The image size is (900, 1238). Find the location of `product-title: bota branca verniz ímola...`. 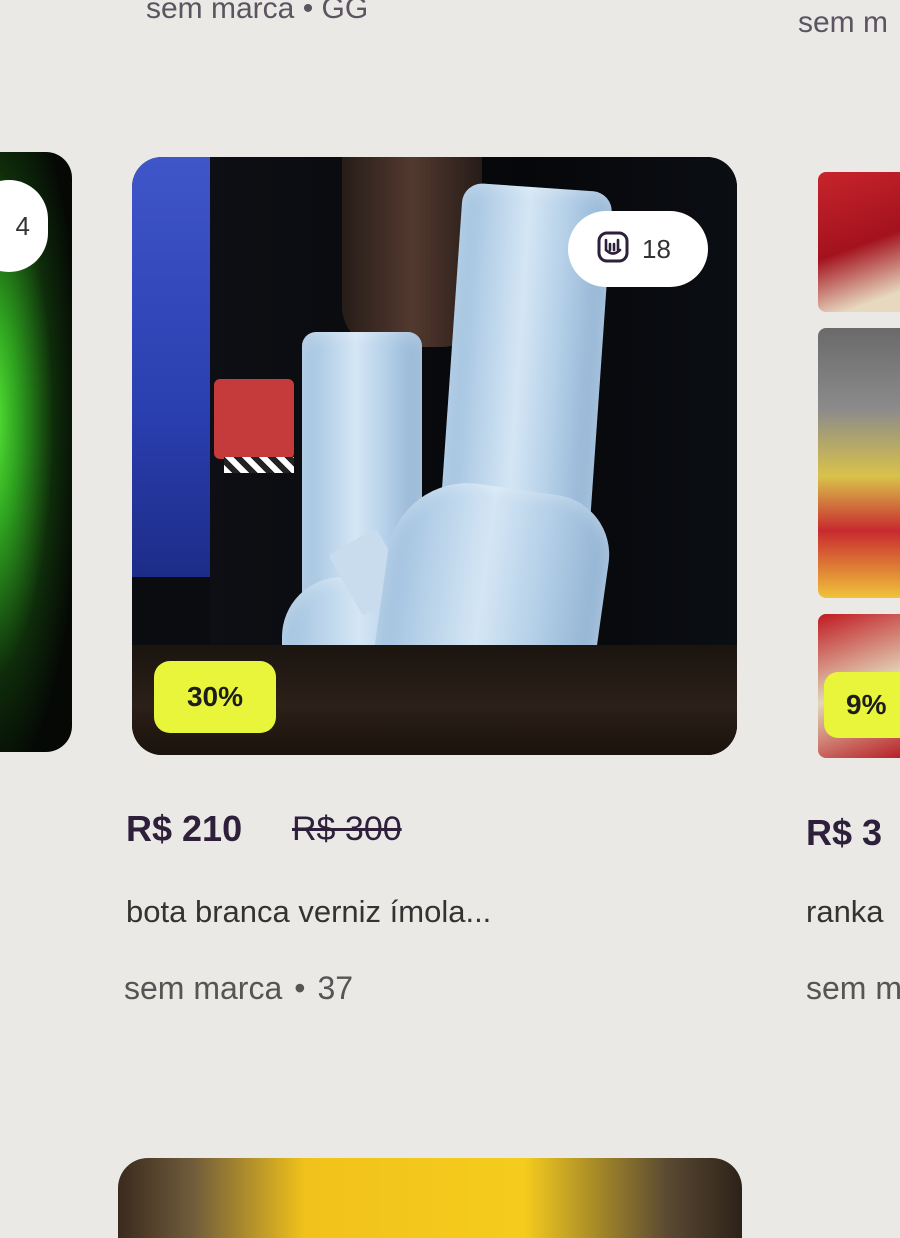

product-title: bota branca verniz ímola... is located at coordinates (308, 912).